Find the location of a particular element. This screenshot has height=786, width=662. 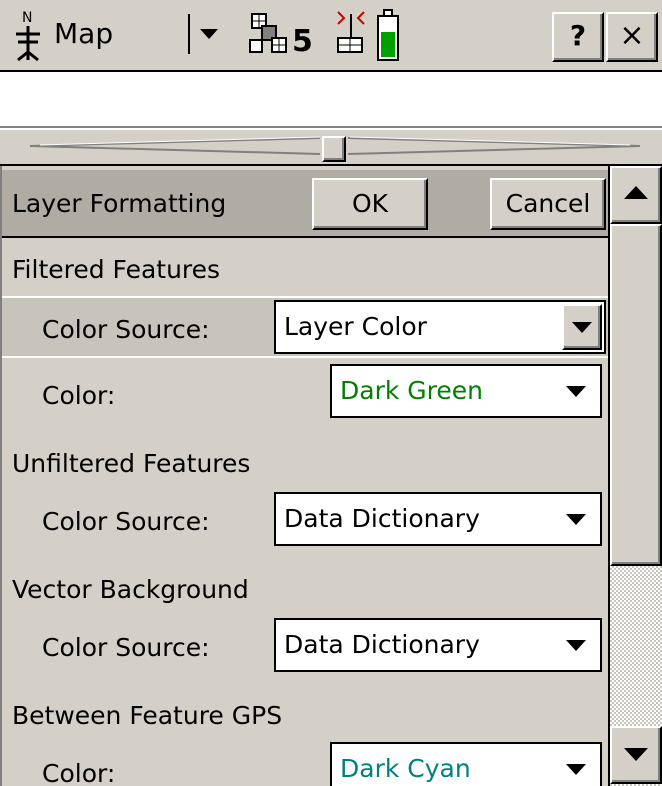

scroll-down-button is located at coordinates (636, 755).